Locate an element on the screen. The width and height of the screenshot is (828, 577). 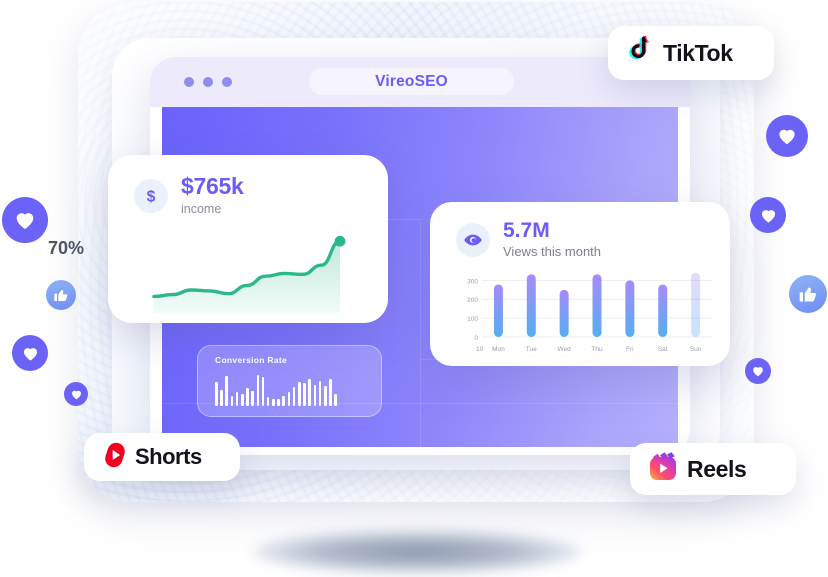
svg-text: 100 is located at coordinates (472, 319).